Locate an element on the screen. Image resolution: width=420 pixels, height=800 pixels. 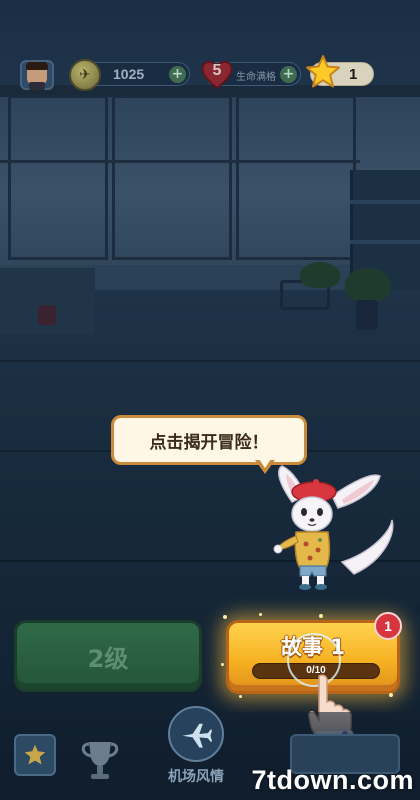
heart-icon: 5 is located at coordinates (217, 74).